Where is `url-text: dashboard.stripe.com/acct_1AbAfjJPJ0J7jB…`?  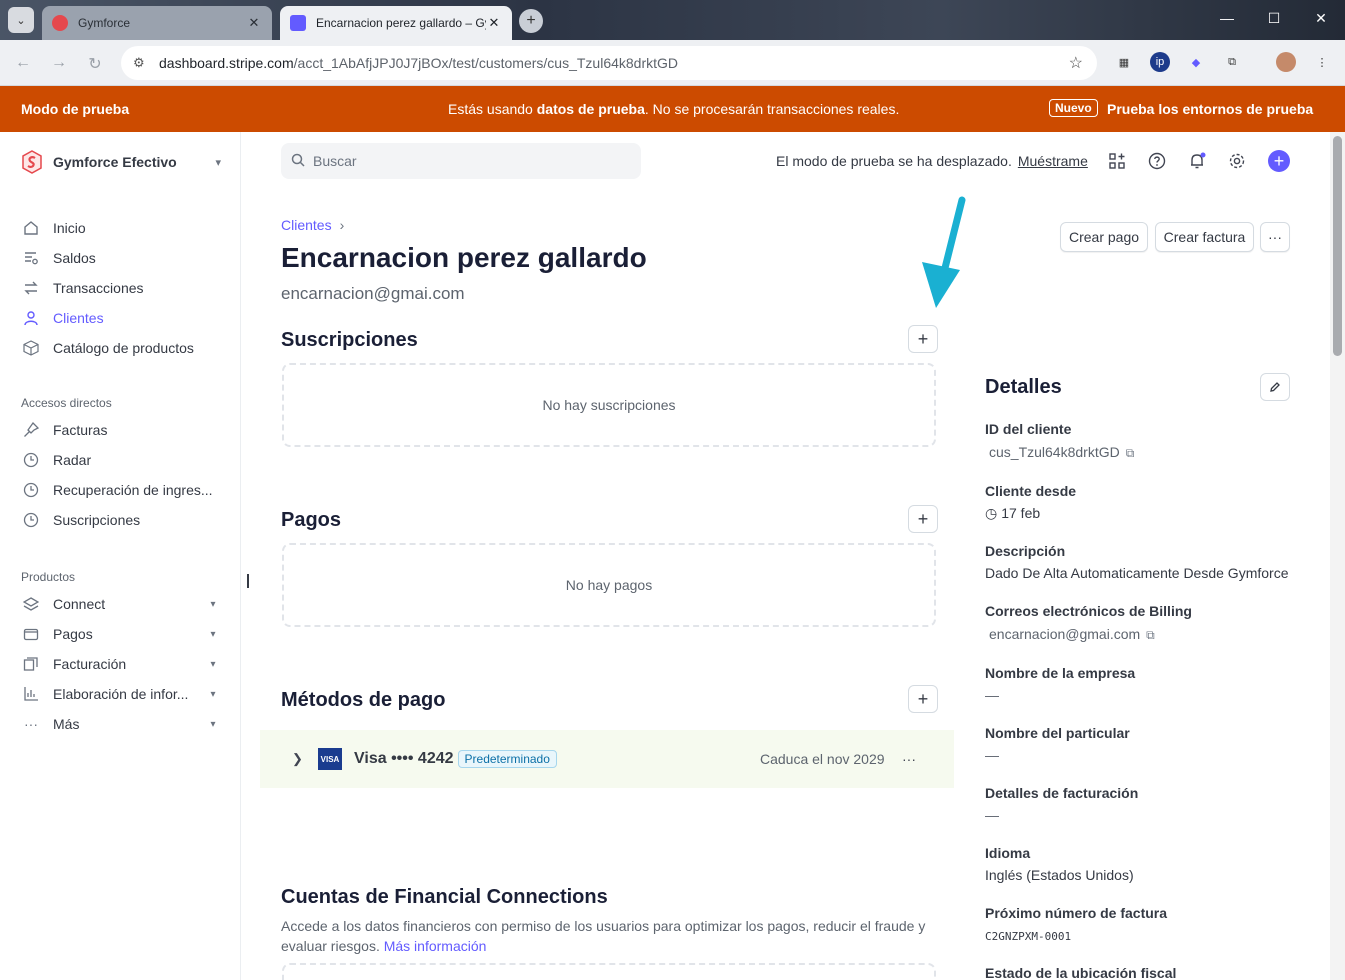 url-text: dashboard.stripe.com/acct_1AbAfjJPJ0J7jB… is located at coordinates (419, 63).